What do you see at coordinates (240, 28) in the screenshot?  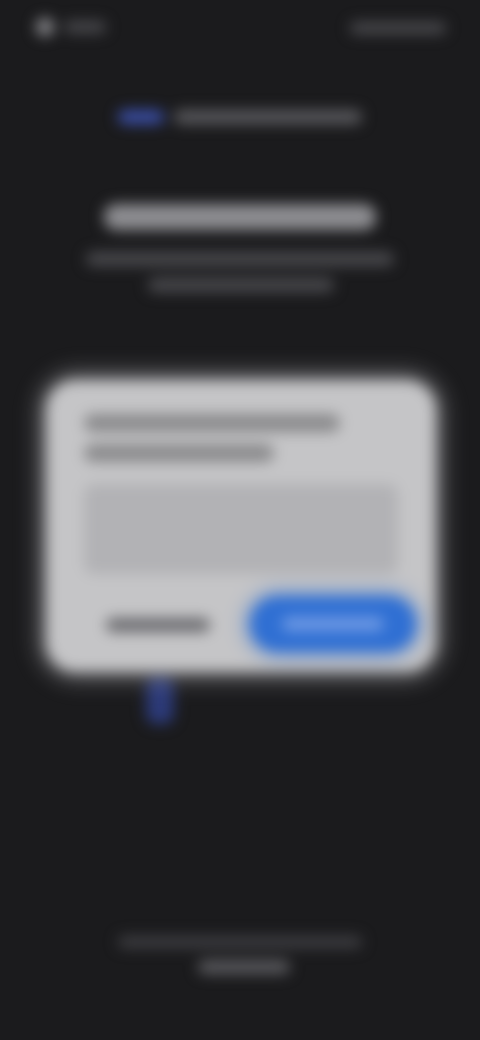 I see `status-bar` at bounding box center [240, 28].